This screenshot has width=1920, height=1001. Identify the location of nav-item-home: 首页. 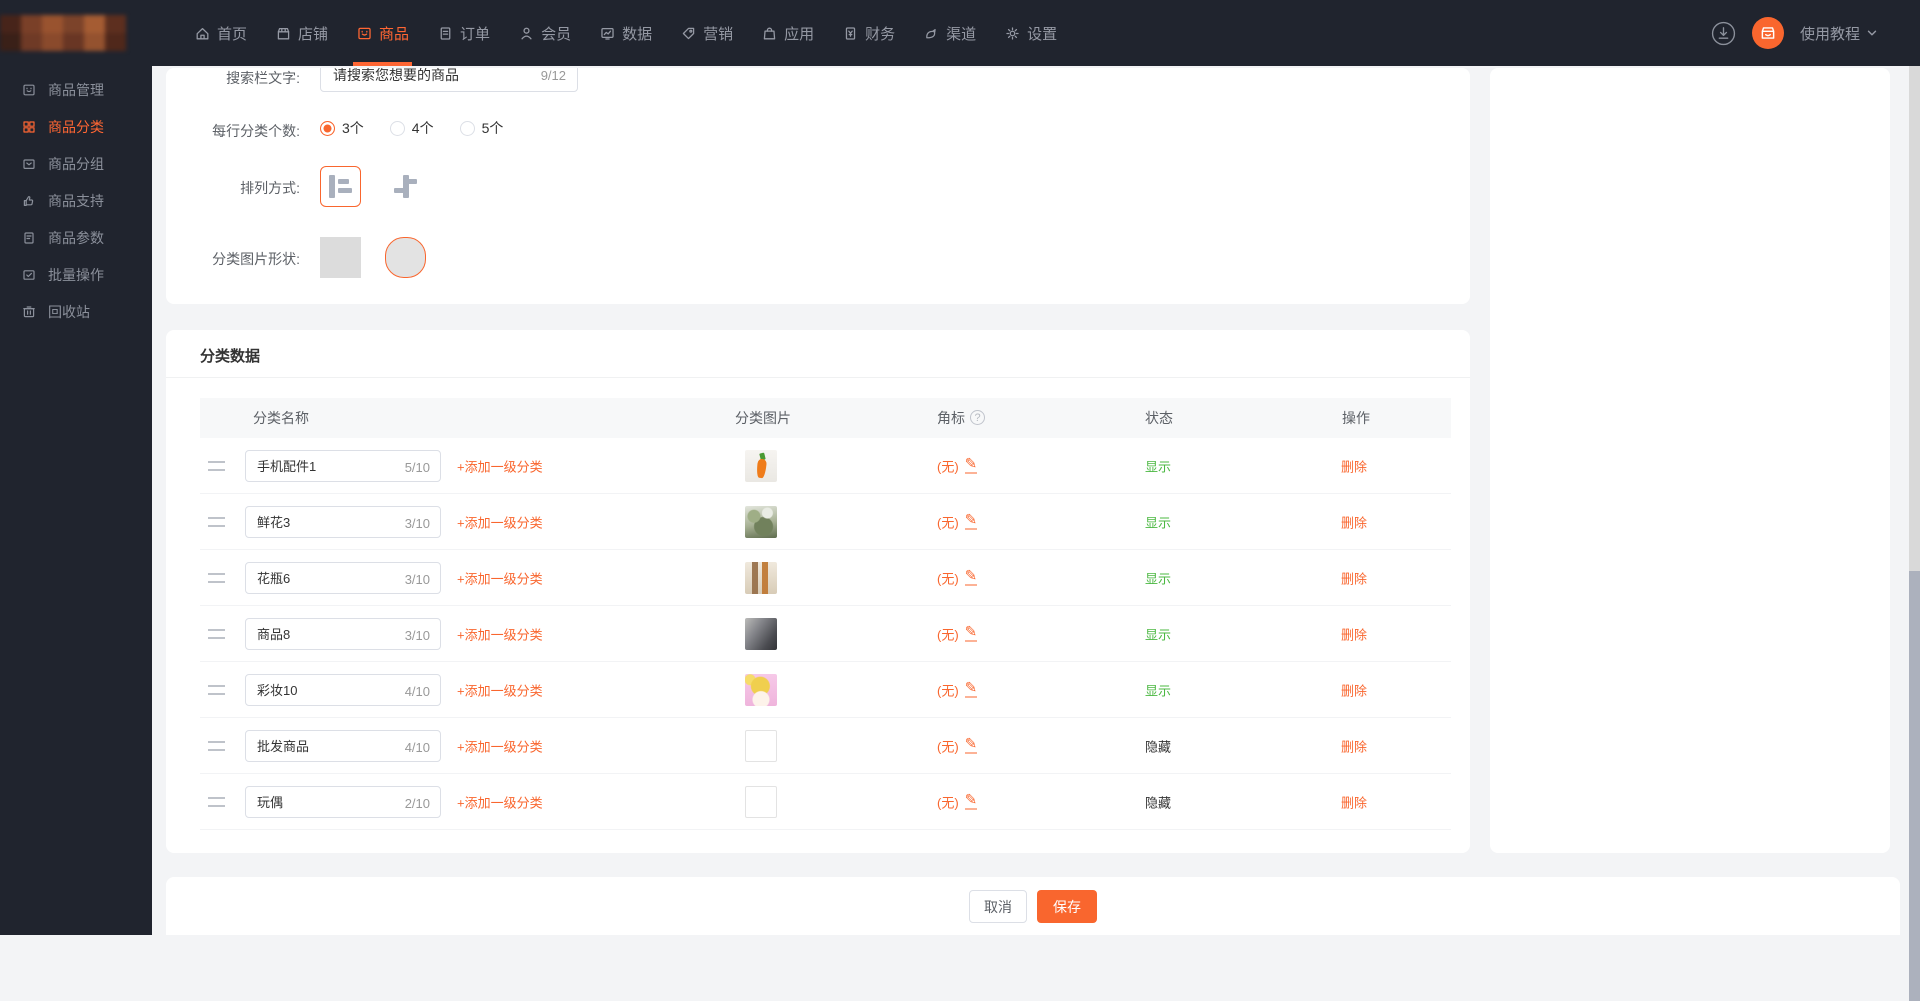
(220, 33).